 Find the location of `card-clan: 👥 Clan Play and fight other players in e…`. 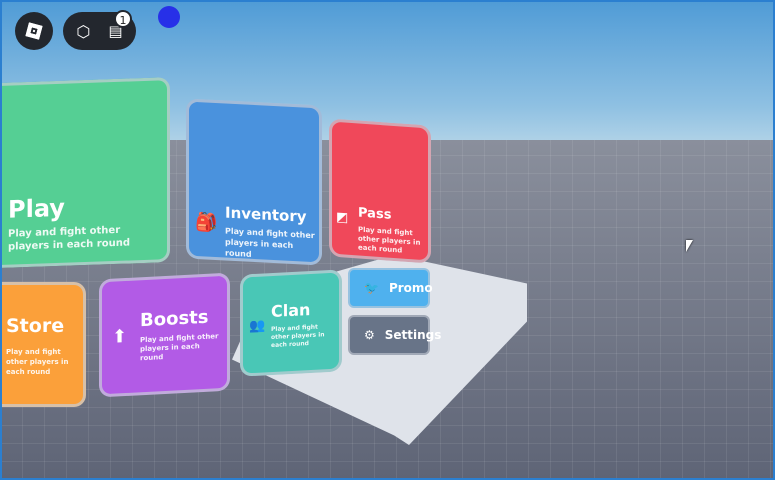

card-clan: 👥 Clan Play and fight other players in e… is located at coordinates (291, 323).